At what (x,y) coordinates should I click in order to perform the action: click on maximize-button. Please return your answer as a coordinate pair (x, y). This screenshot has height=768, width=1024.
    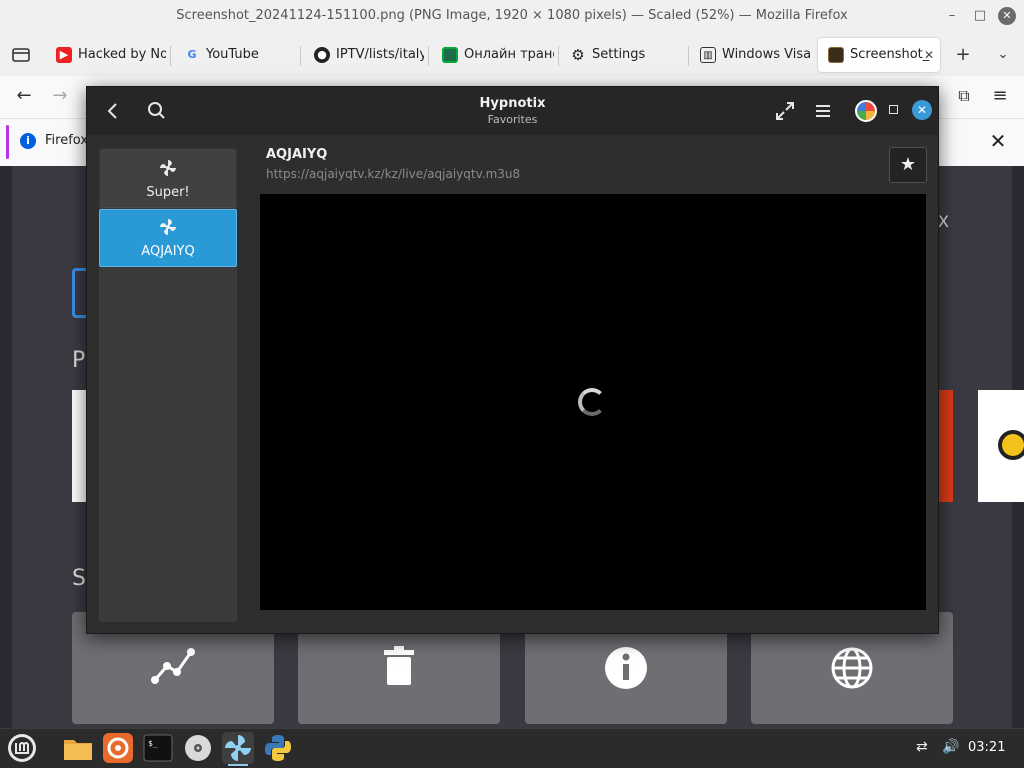
    Looking at the image, I should click on (893, 109).